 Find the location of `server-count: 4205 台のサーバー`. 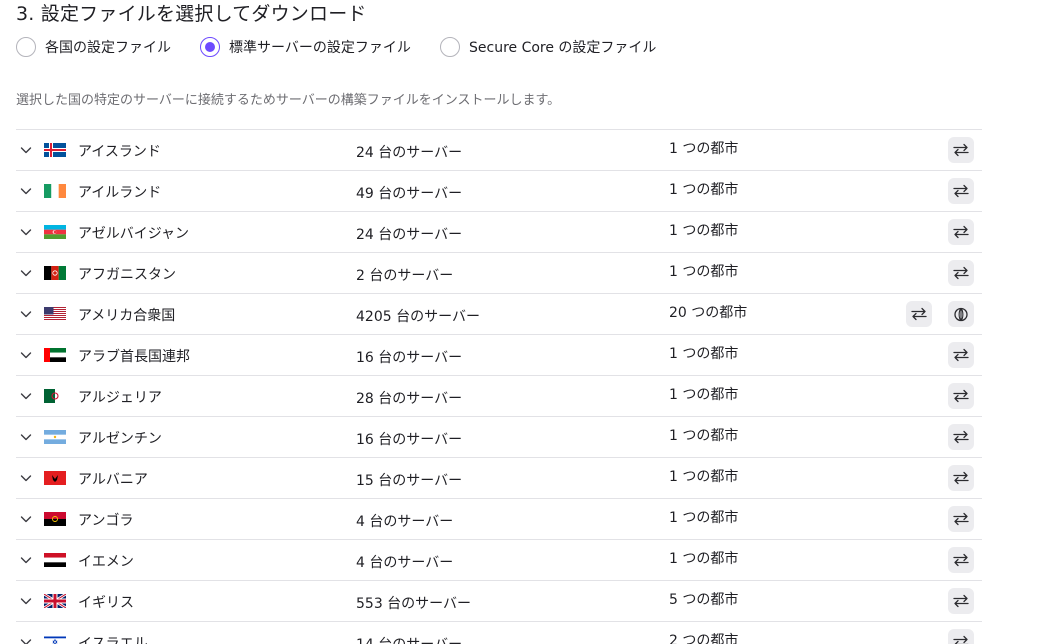

server-count: 4205 台のサーバー is located at coordinates (418, 317).